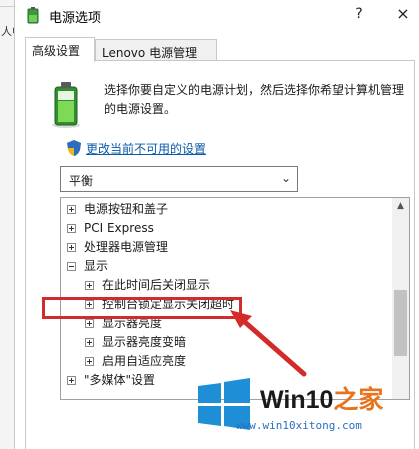  I want to click on description-text: 选择你要自定义的电源计划，然后选择你希望计算机管理的电源设置。, so click(254, 99).